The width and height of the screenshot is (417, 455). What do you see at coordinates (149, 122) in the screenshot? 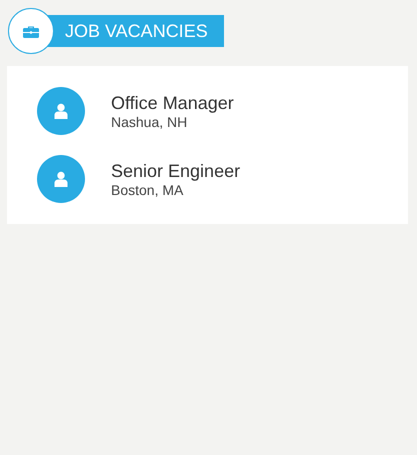
I see `job-location: Nashua, NH` at bounding box center [149, 122].